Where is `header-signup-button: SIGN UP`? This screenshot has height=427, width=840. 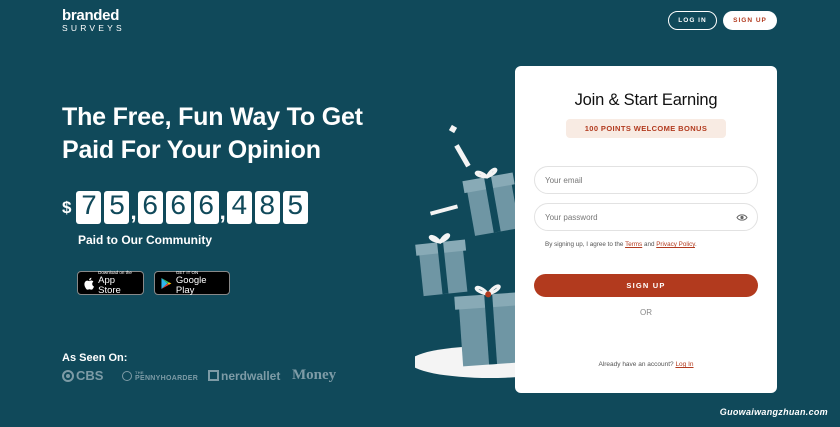
header-signup-button: SIGN UP is located at coordinates (750, 20).